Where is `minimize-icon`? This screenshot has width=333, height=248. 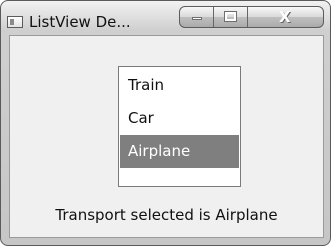 minimize-icon is located at coordinates (197, 18).